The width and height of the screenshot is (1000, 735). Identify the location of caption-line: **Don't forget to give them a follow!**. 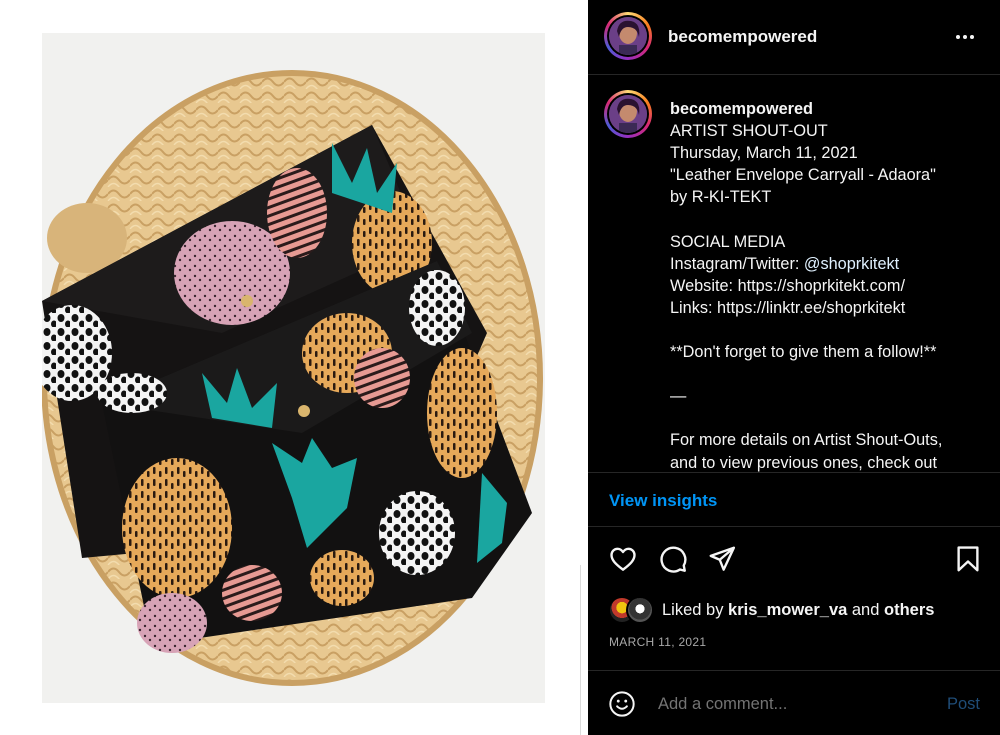
(803, 352).